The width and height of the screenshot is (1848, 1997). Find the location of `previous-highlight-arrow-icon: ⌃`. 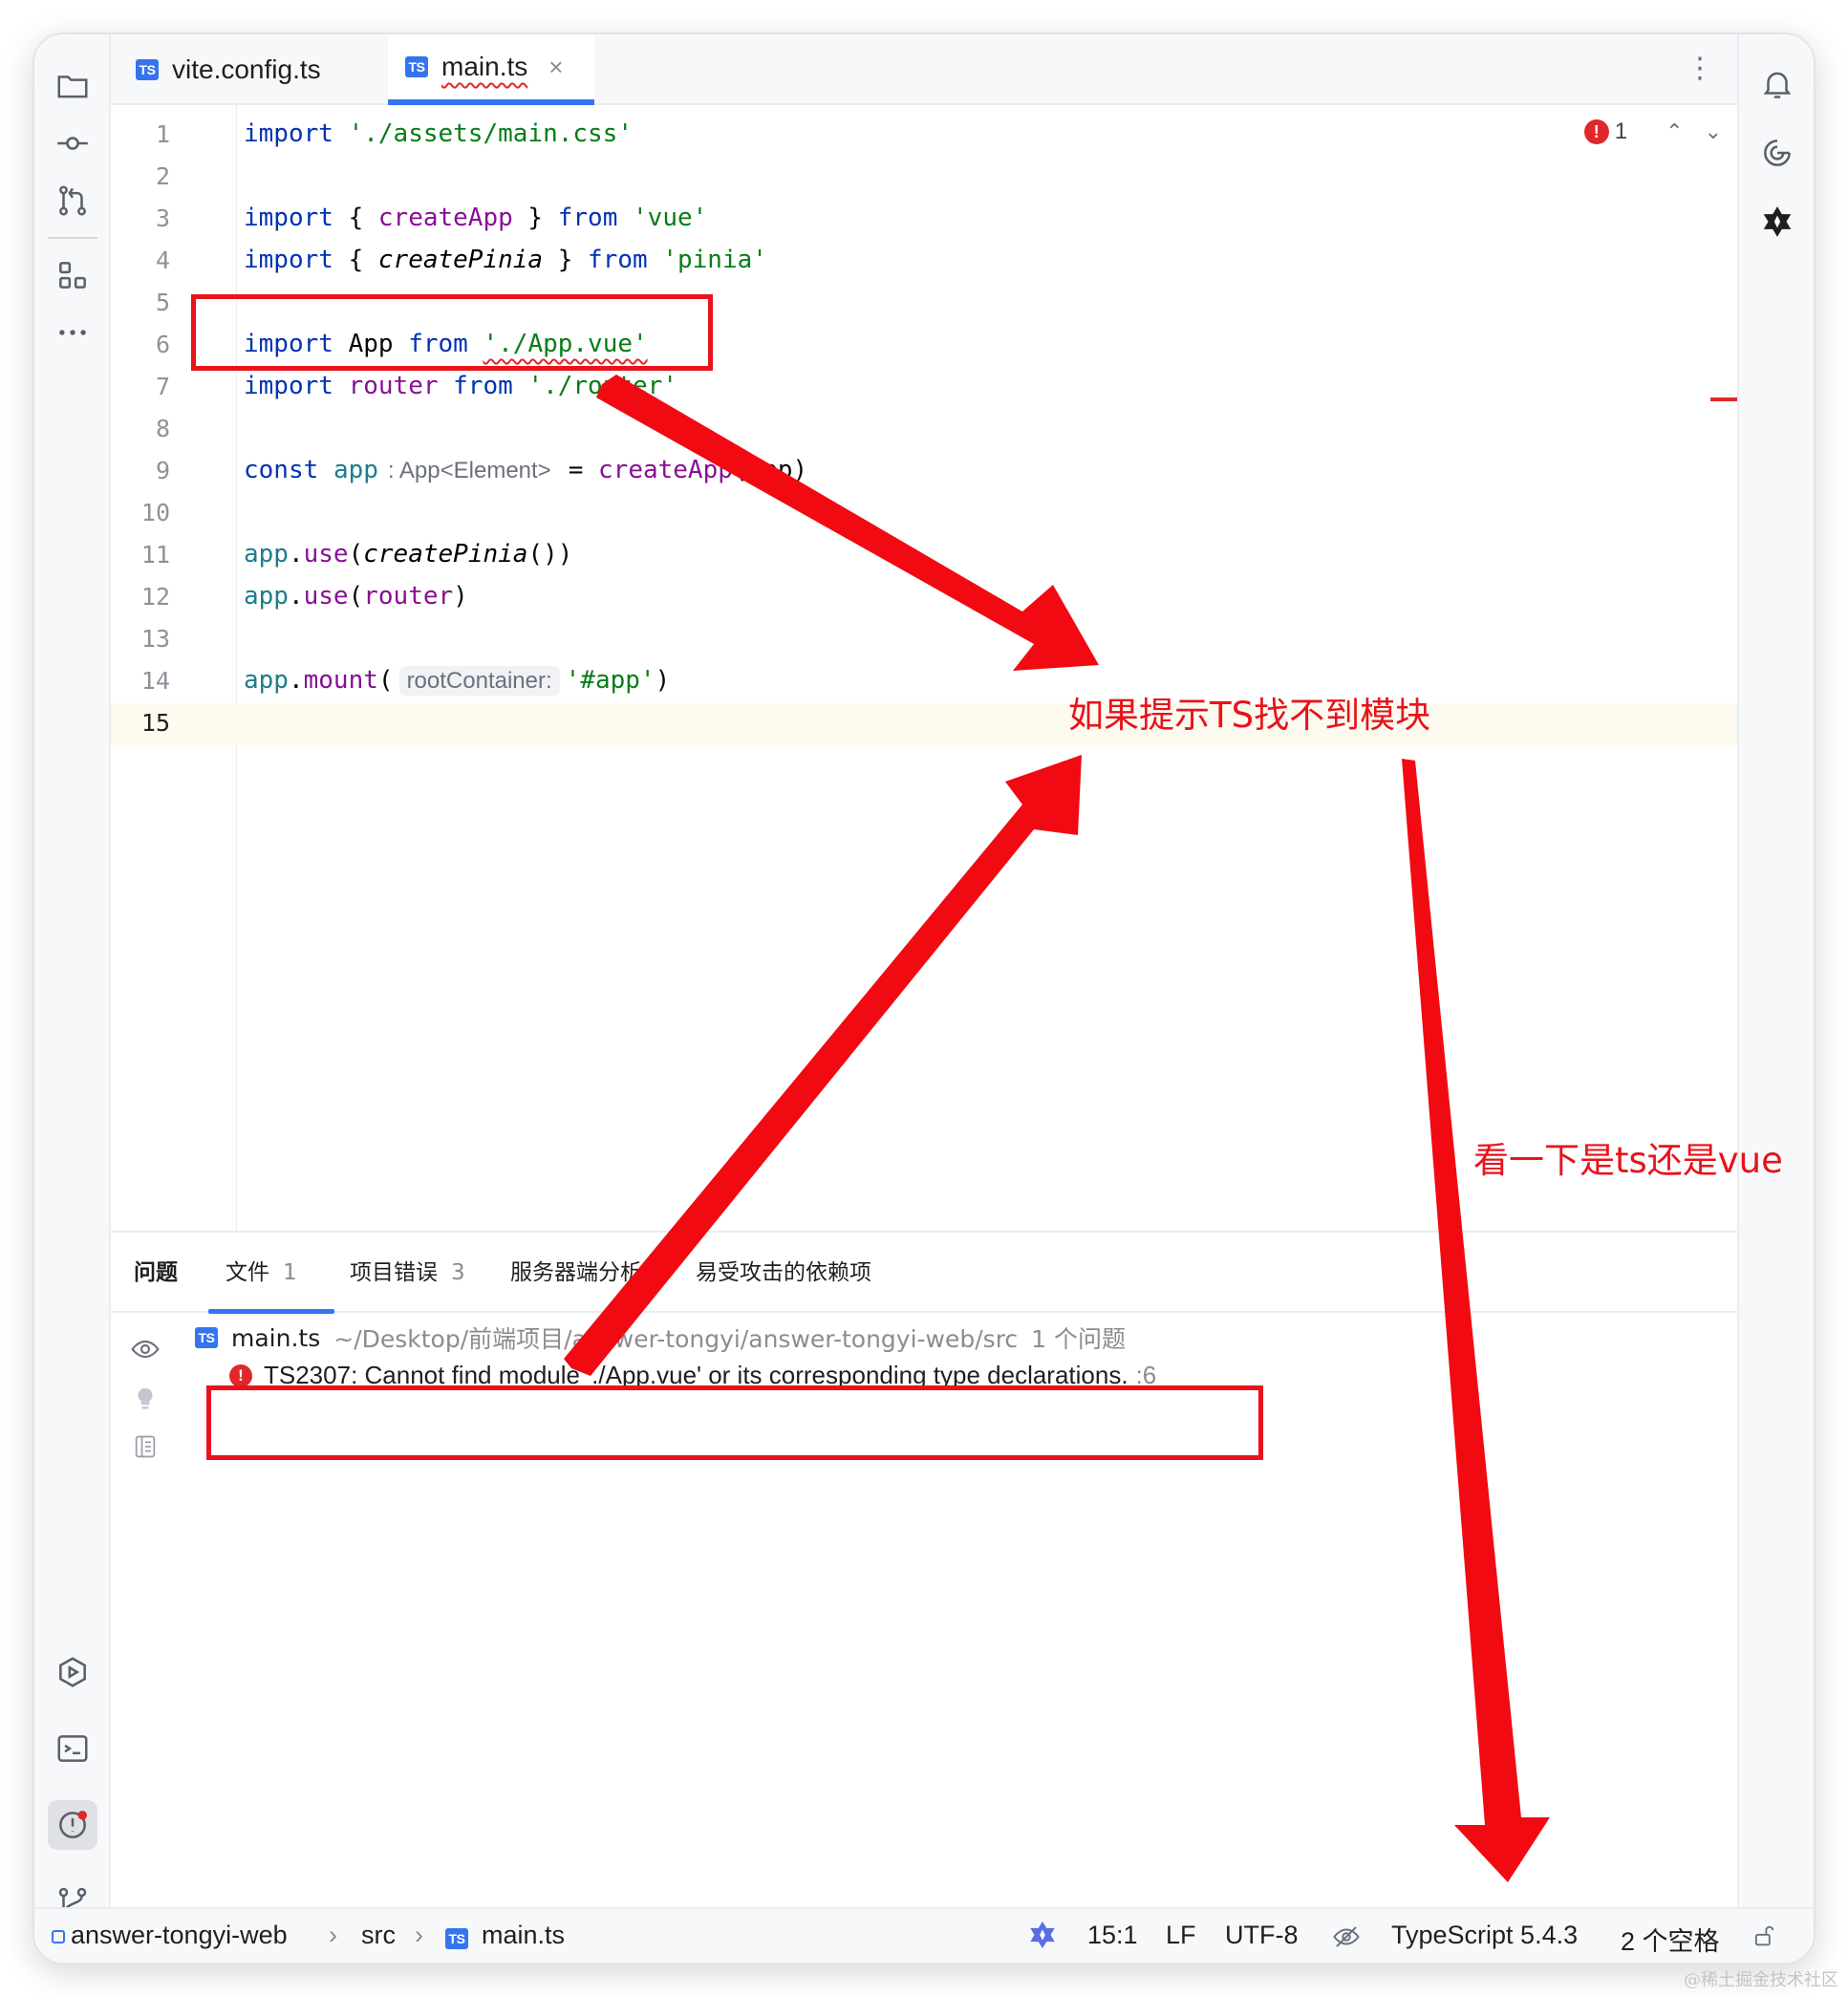

previous-highlight-arrow-icon: ⌃ is located at coordinates (1674, 132).